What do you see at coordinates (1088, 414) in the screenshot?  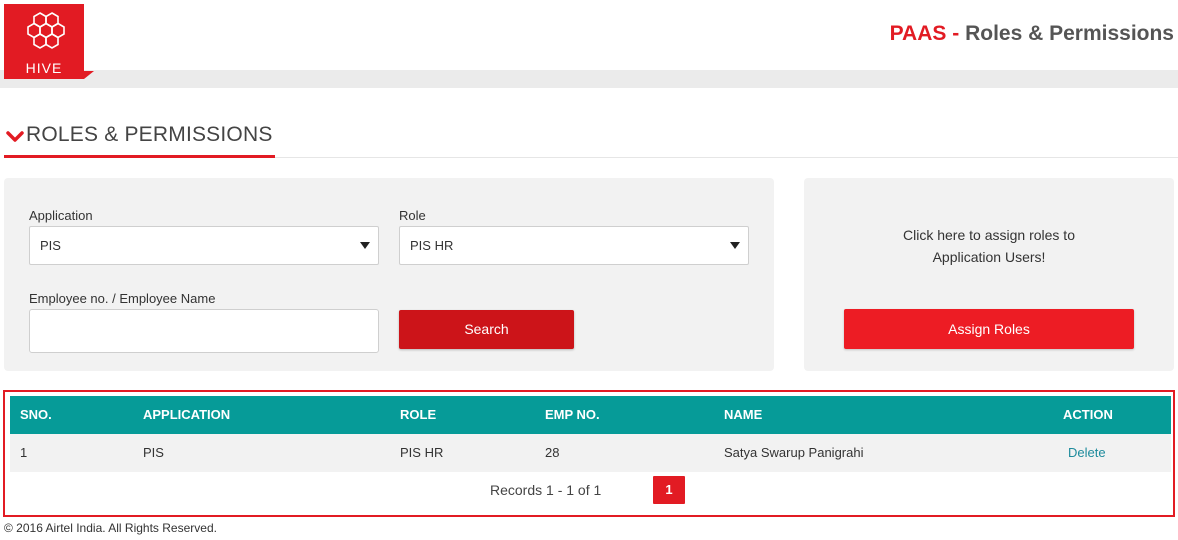 I see `column-header-action: ACTION` at bounding box center [1088, 414].